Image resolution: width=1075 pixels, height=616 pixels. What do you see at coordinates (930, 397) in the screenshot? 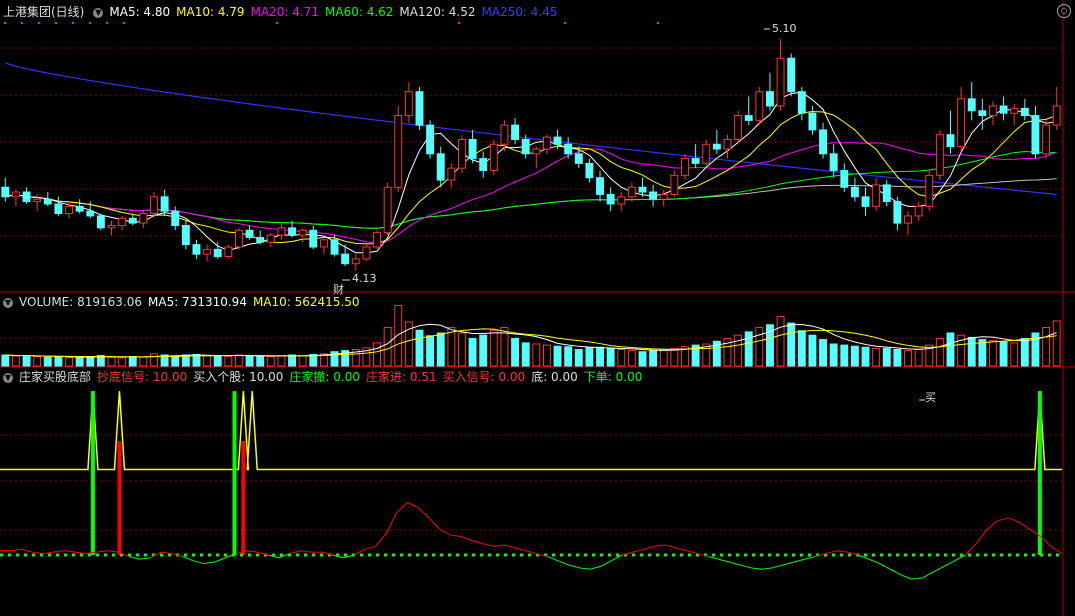
I see `buy-marker: 买` at bounding box center [930, 397].